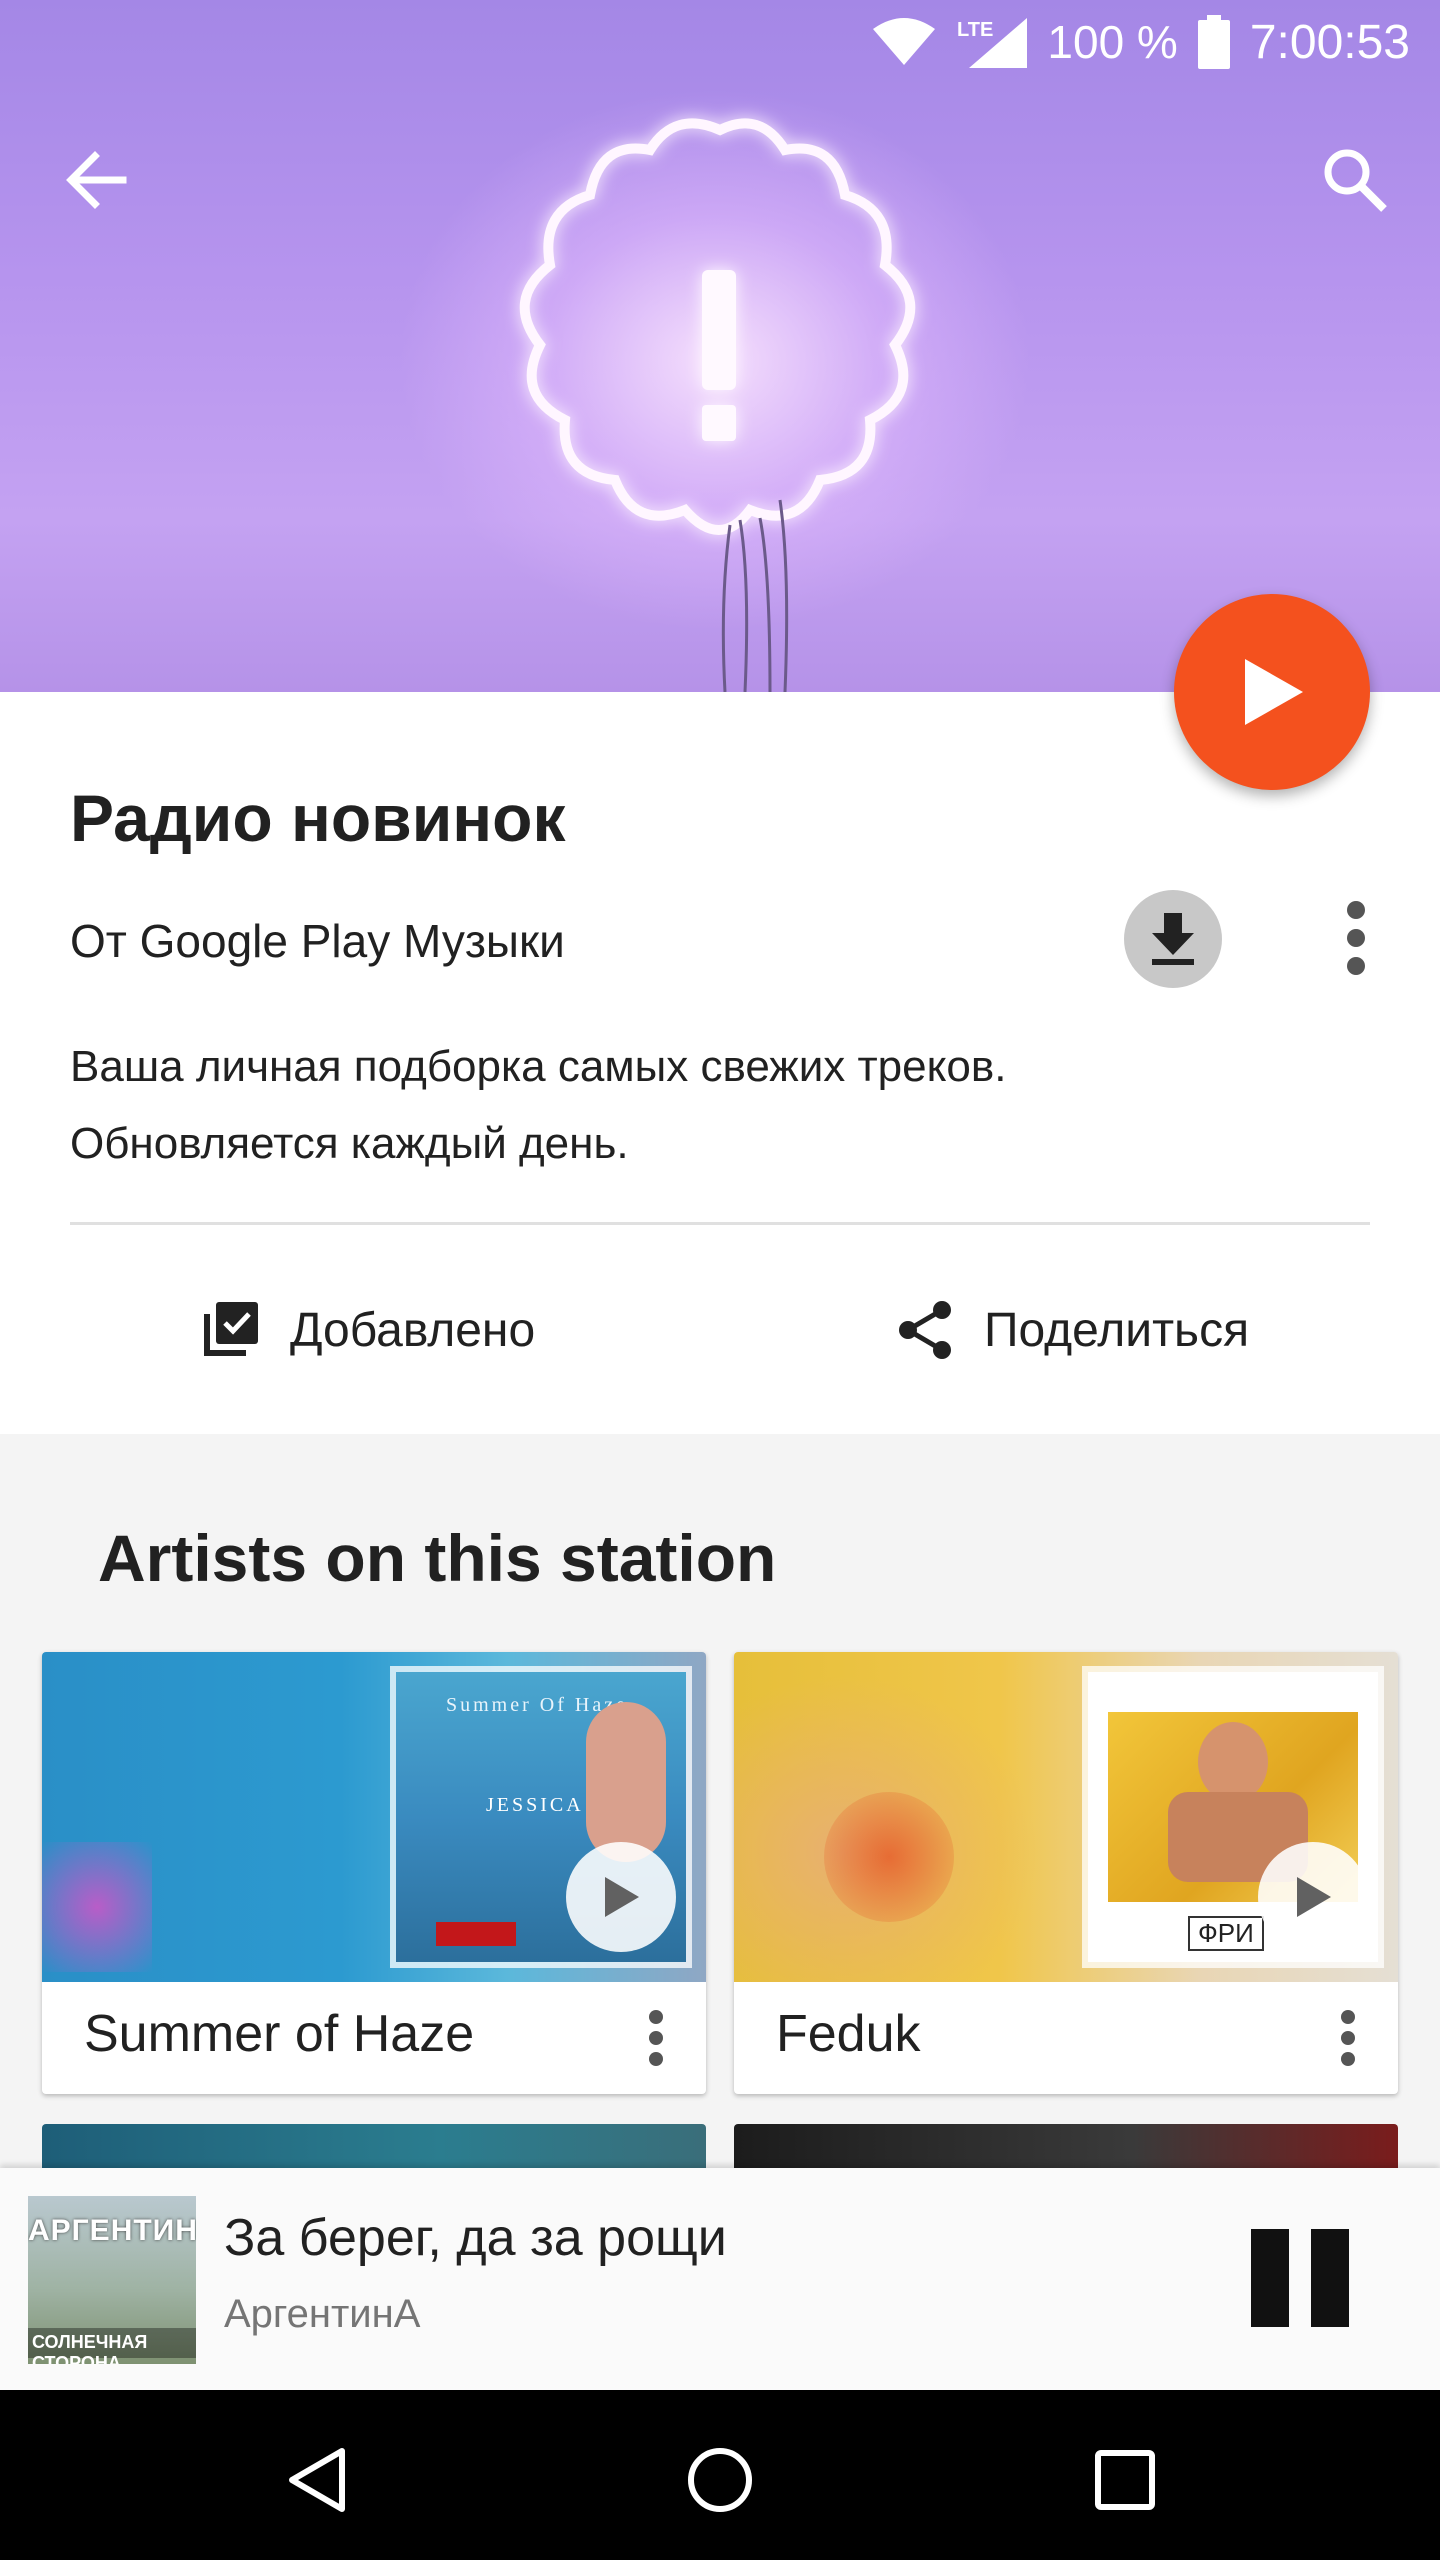 Image resolution: width=1440 pixels, height=2560 pixels. Describe the element at coordinates (720, 1223) in the screenshot. I see `divider` at that location.